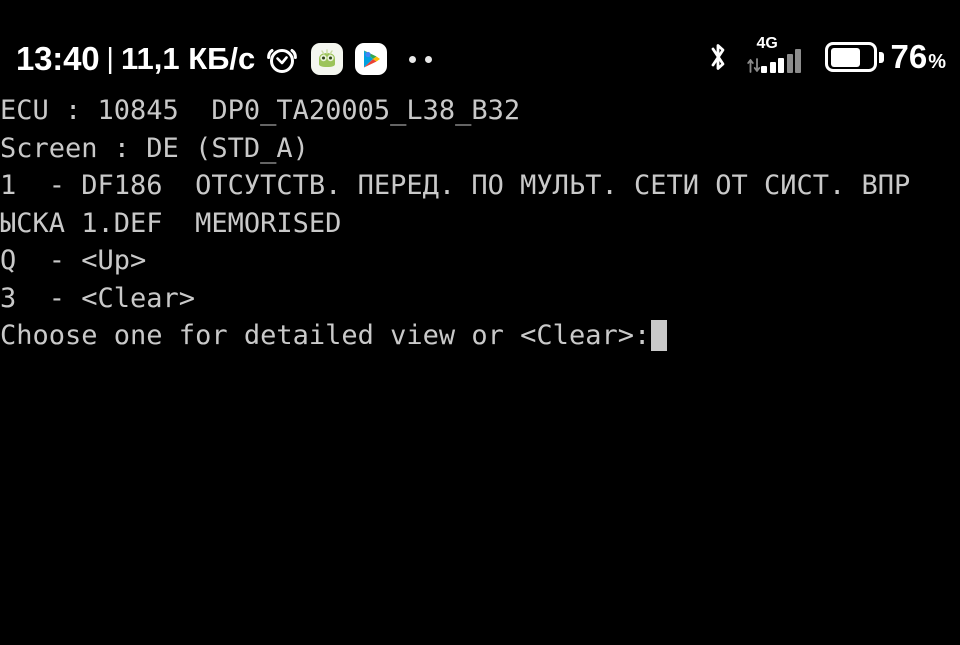 The height and width of the screenshot is (645, 960). Describe the element at coordinates (781, 61) in the screenshot. I see `signal-strength-bars-icon` at that location.